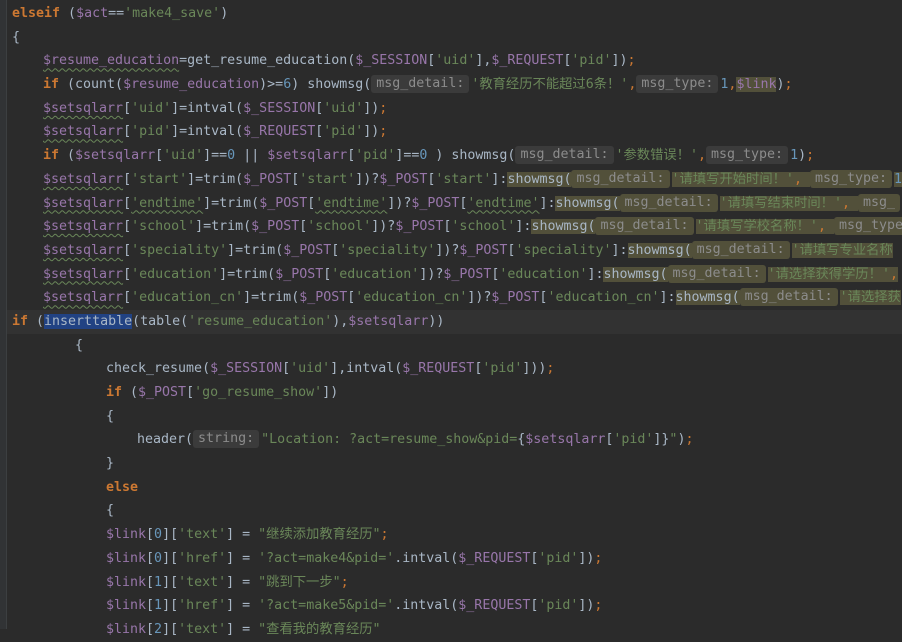 Image resolution: width=902 pixels, height=642 pixels. Describe the element at coordinates (158, 369) in the screenshot. I see `code-token: check_resume(` at that location.